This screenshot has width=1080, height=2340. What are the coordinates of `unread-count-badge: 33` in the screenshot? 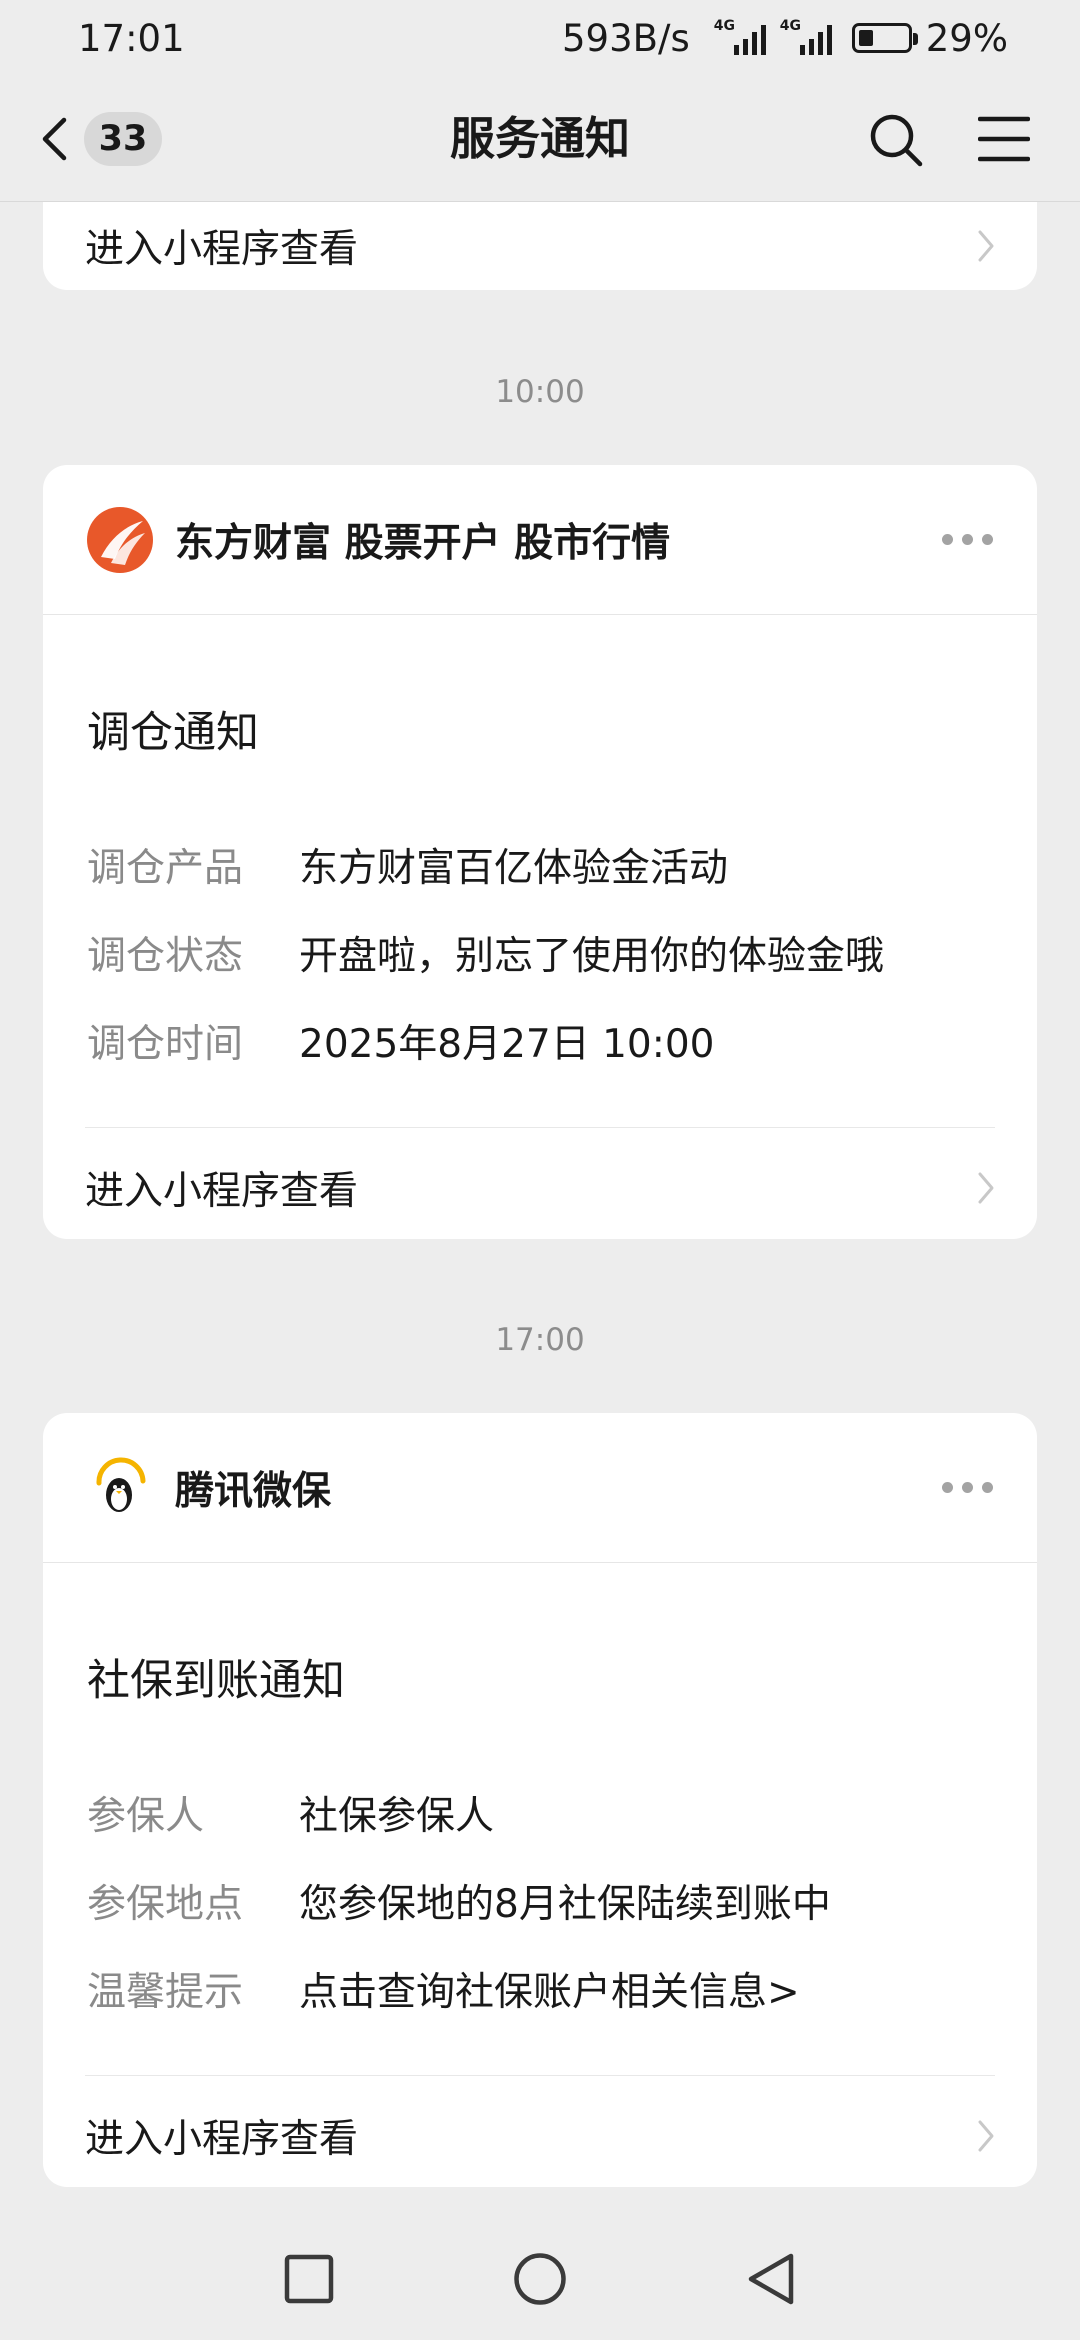 It's located at (123, 139).